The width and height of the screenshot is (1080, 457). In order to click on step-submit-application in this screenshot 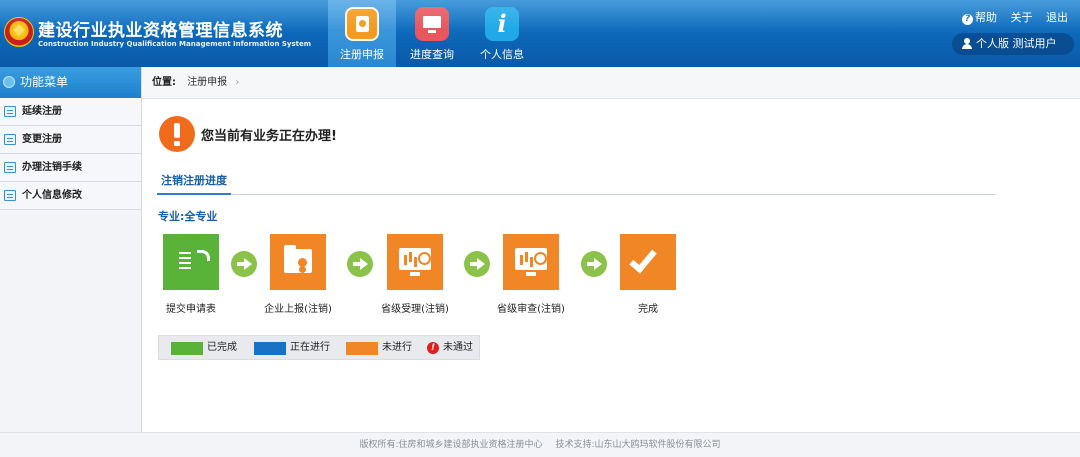, I will do `click(191, 262)`.